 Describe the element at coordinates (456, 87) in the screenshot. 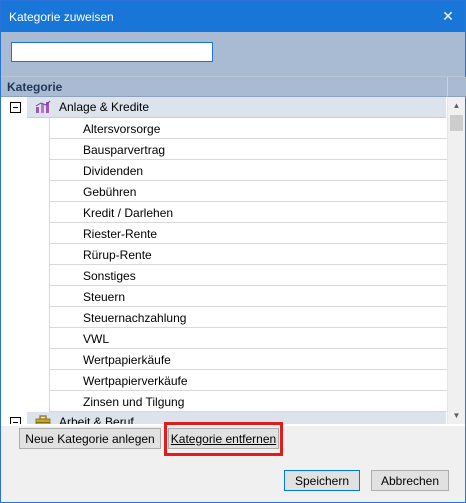

I see `column-header-filler` at that location.